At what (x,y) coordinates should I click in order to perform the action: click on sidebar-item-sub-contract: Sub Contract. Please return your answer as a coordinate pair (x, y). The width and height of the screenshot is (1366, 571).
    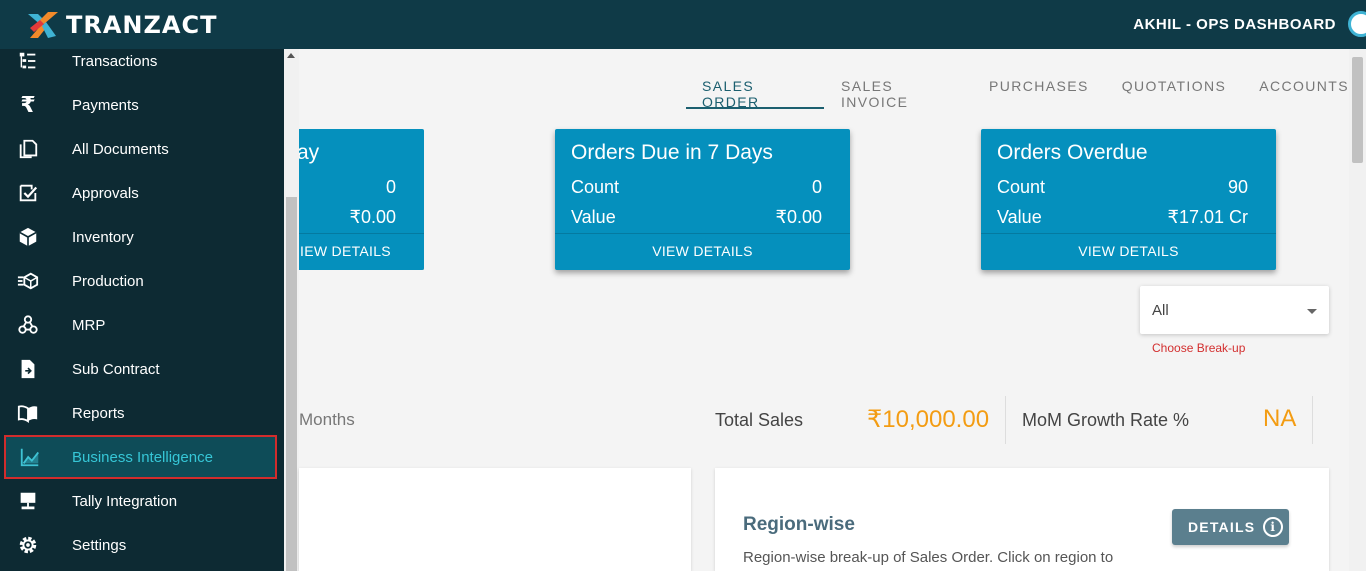
    Looking at the image, I should click on (142, 369).